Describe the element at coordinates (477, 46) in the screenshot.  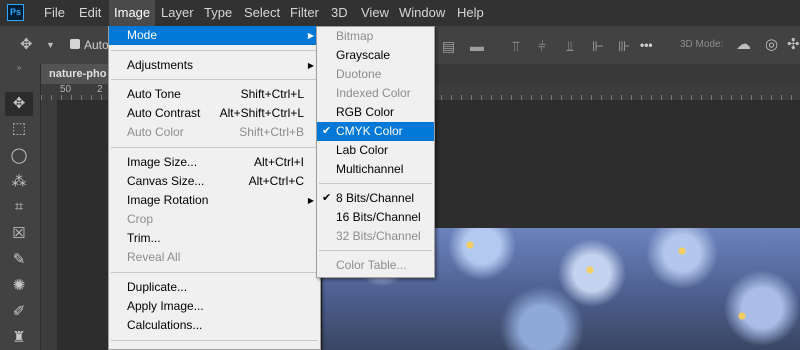
I see `align-middle-icon: ▬` at that location.